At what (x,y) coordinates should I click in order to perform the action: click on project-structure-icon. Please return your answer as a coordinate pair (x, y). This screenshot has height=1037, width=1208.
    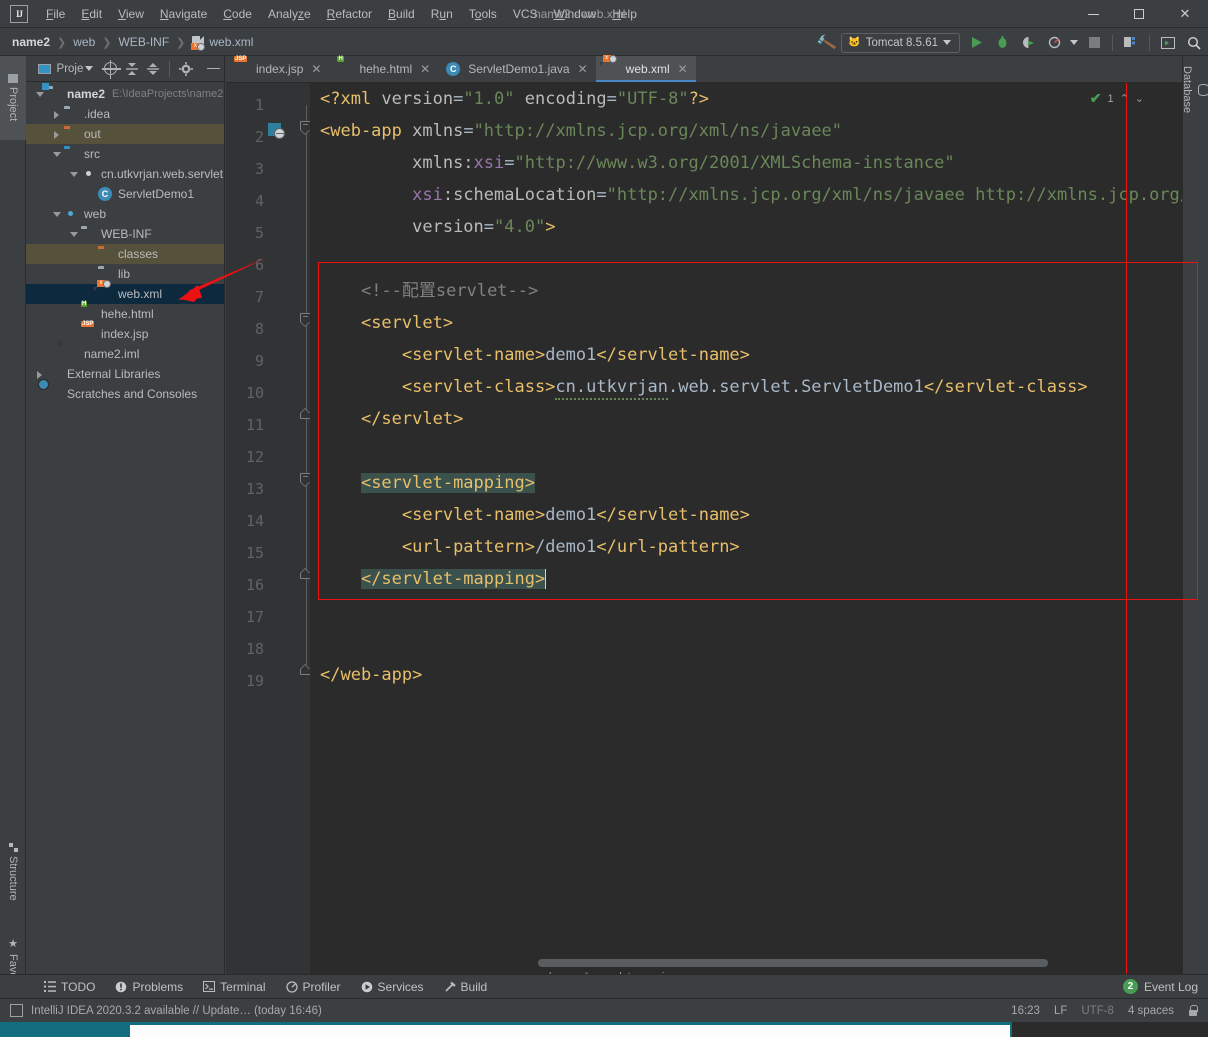
    Looking at the image, I should click on (1131, 43).